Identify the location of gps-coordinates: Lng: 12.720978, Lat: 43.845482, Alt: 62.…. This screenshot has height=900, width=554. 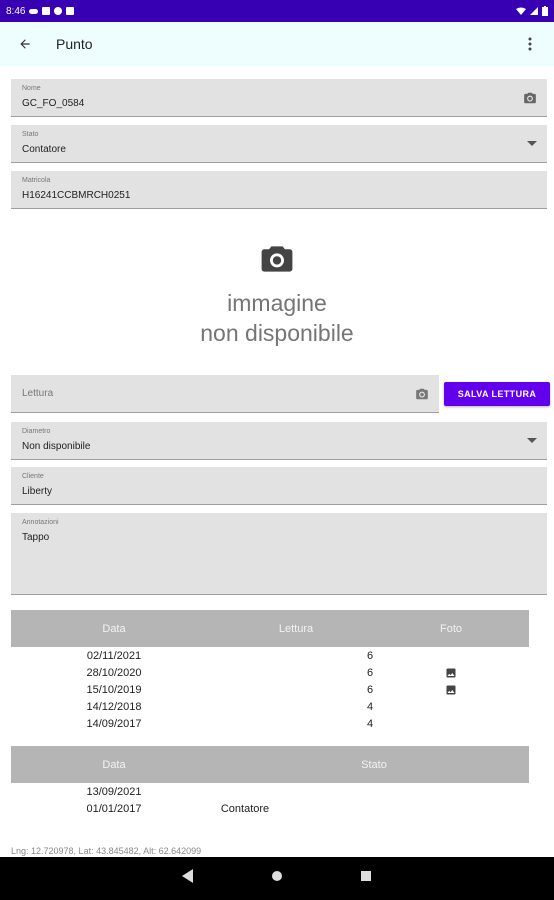
(106, 851).